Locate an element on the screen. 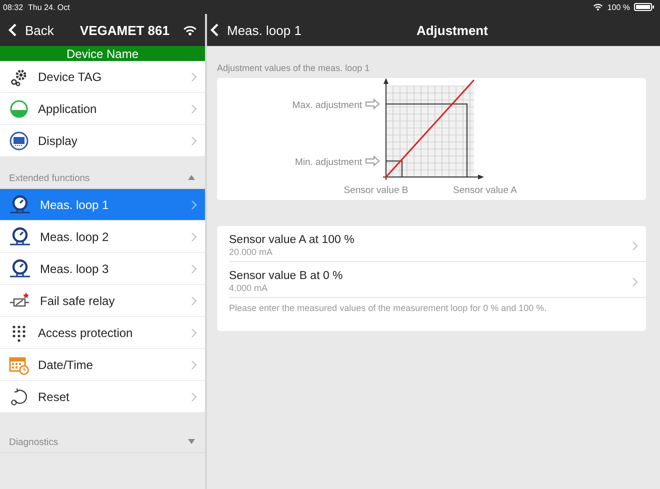  max-adjustment-label: Max. adjustment is located at coordinates (327, 105).